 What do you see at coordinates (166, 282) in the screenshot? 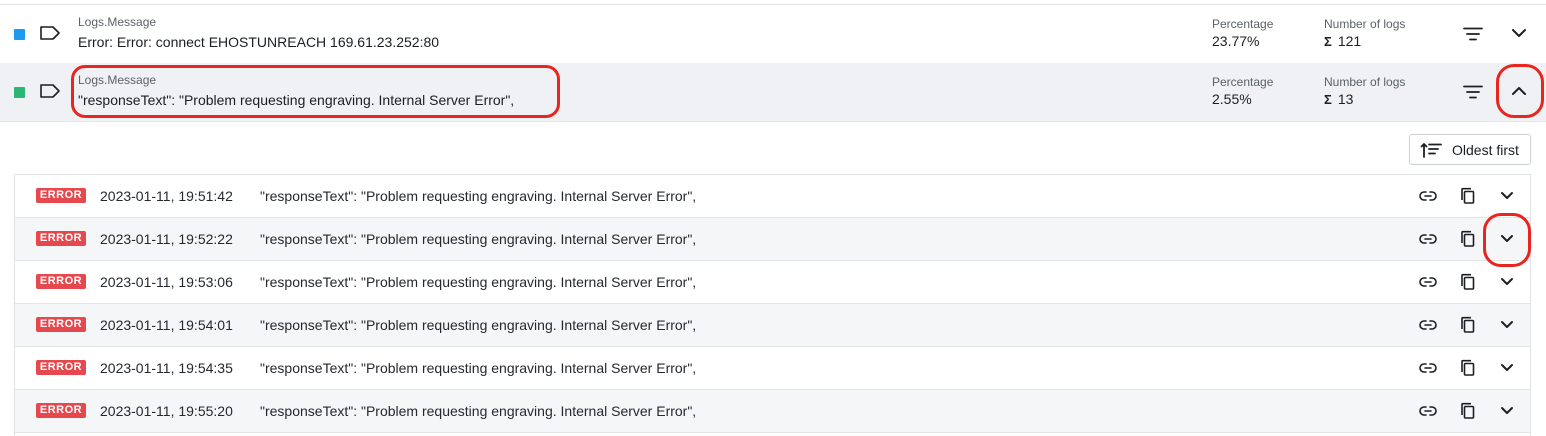
I see `log-timestamp: 2023-01-11, 19:53:06` at bounding box center [166, 282].